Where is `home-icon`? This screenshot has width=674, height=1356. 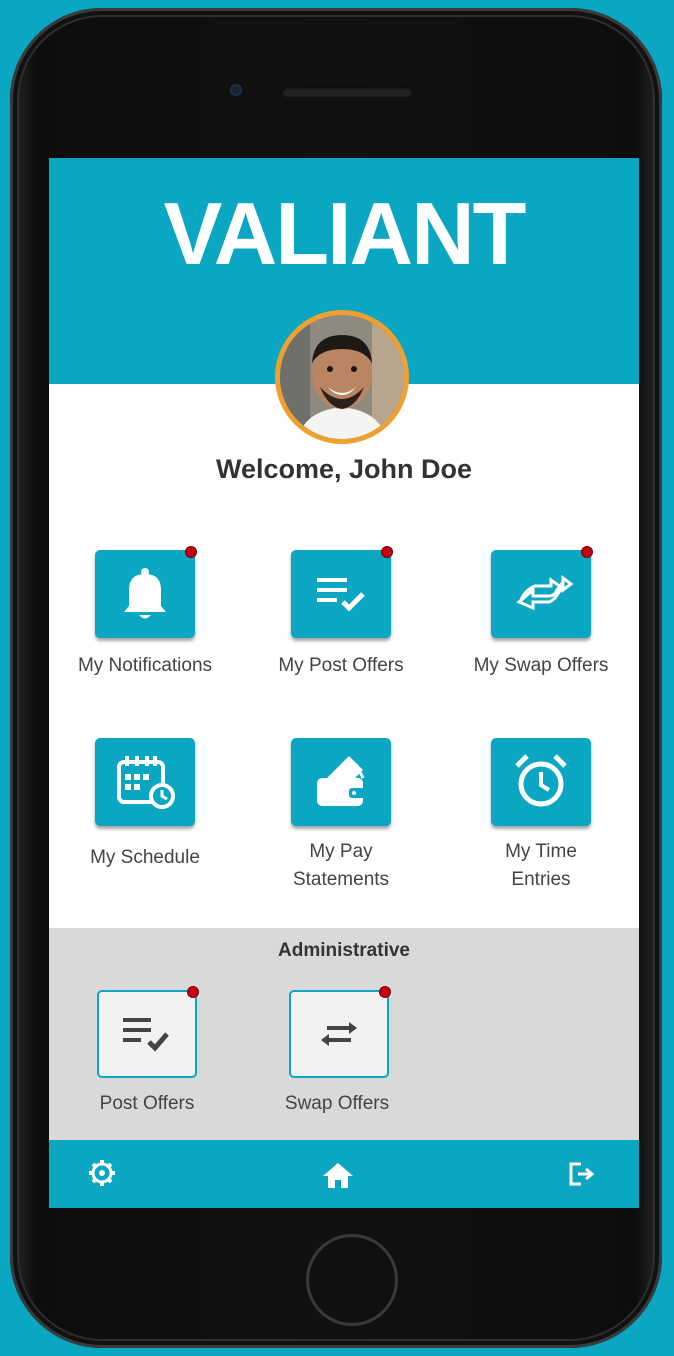 home-icon is located at coordinates (338, 1175).